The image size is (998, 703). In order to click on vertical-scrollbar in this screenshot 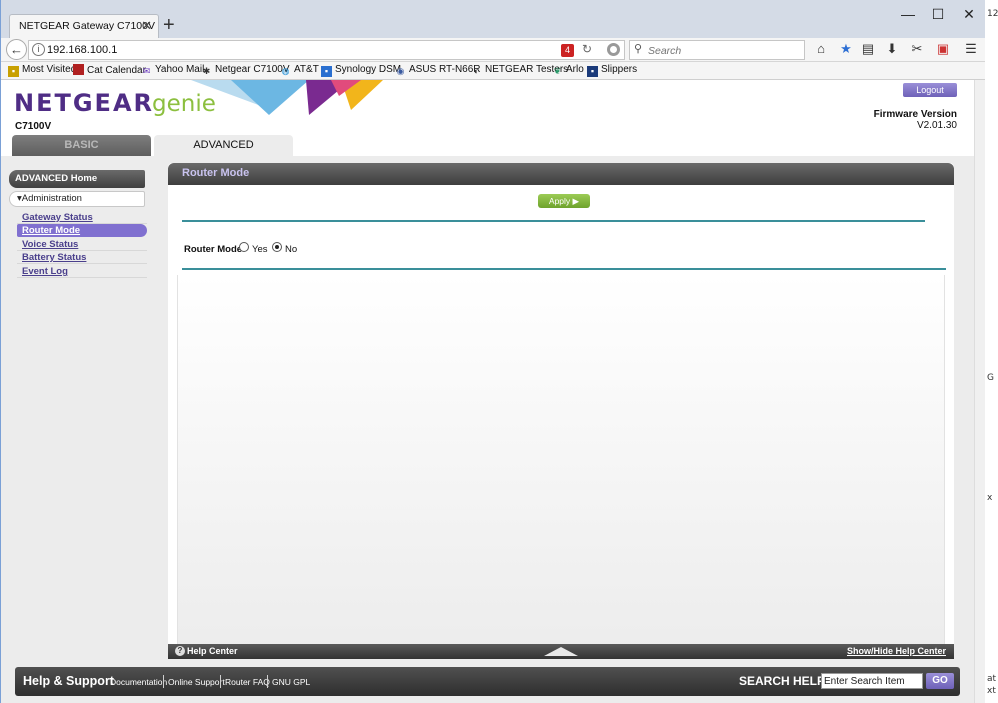, I will do `click(979, 391)`.